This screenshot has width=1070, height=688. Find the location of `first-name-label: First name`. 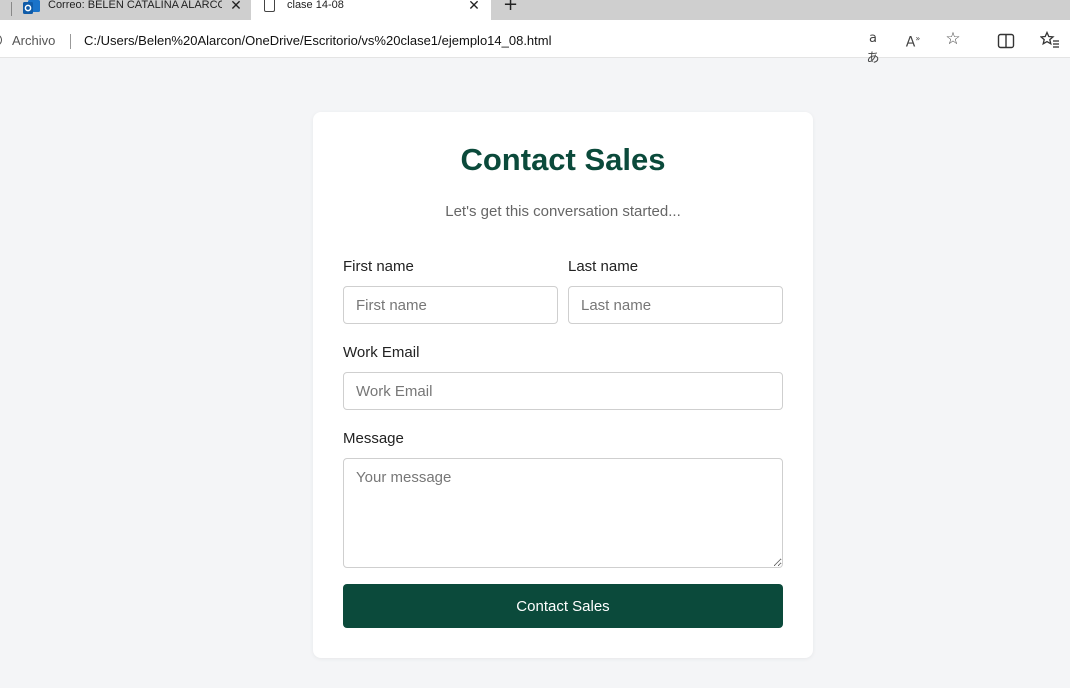

first-name-label: First name is located at coordinates (378, 266).